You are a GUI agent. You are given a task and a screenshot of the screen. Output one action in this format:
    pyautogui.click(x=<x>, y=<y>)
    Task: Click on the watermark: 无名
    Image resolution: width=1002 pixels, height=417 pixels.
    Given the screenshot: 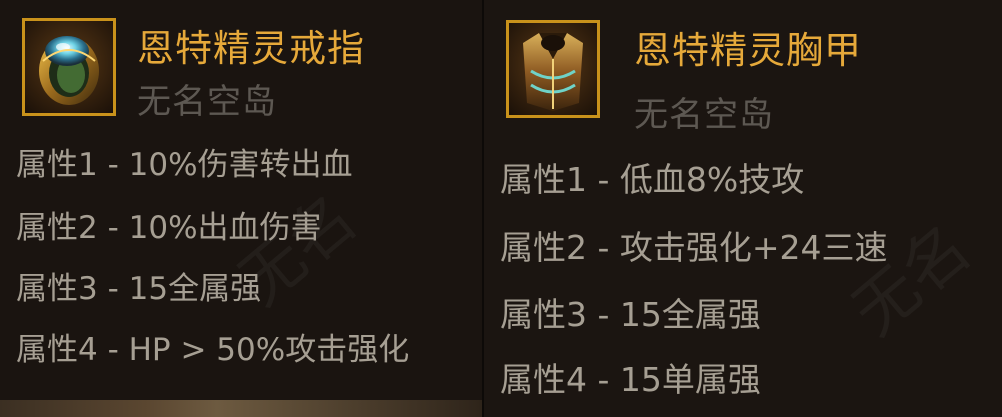 What is the action you would take?
    pyautogui.click(x=907, y=276)
    